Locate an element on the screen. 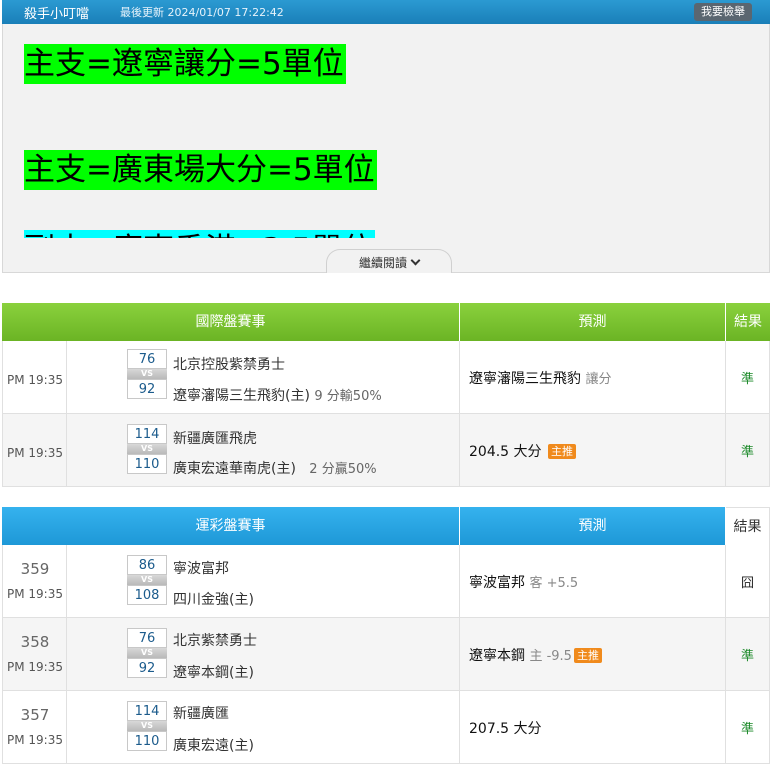 The width and height of the screenshot is (770, 764). prediction-line: 客 +5.5 is located at coordinates (554, 583).